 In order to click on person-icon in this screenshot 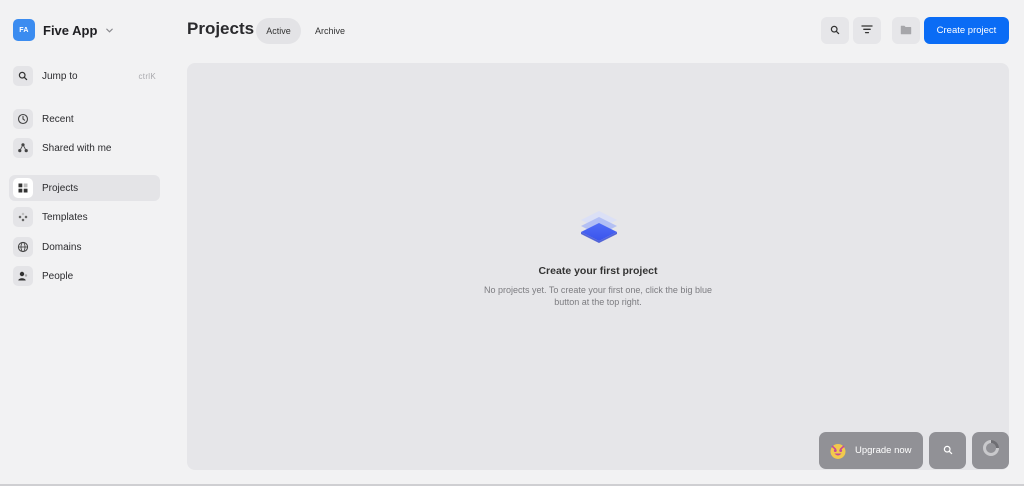, I will do `click(23, 276)`.